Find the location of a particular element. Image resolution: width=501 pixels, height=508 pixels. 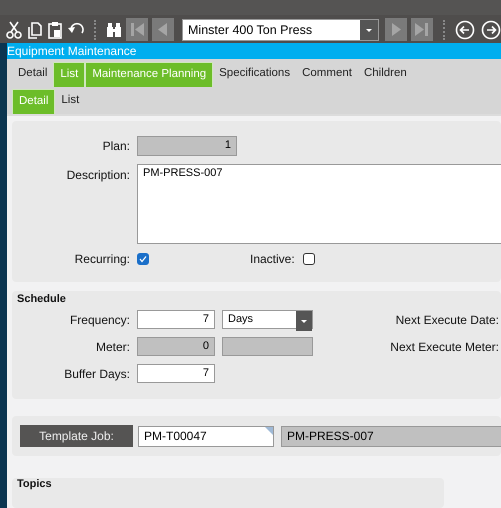

input-field: PM-PRESS-007 is located at coordinates (391, 436).